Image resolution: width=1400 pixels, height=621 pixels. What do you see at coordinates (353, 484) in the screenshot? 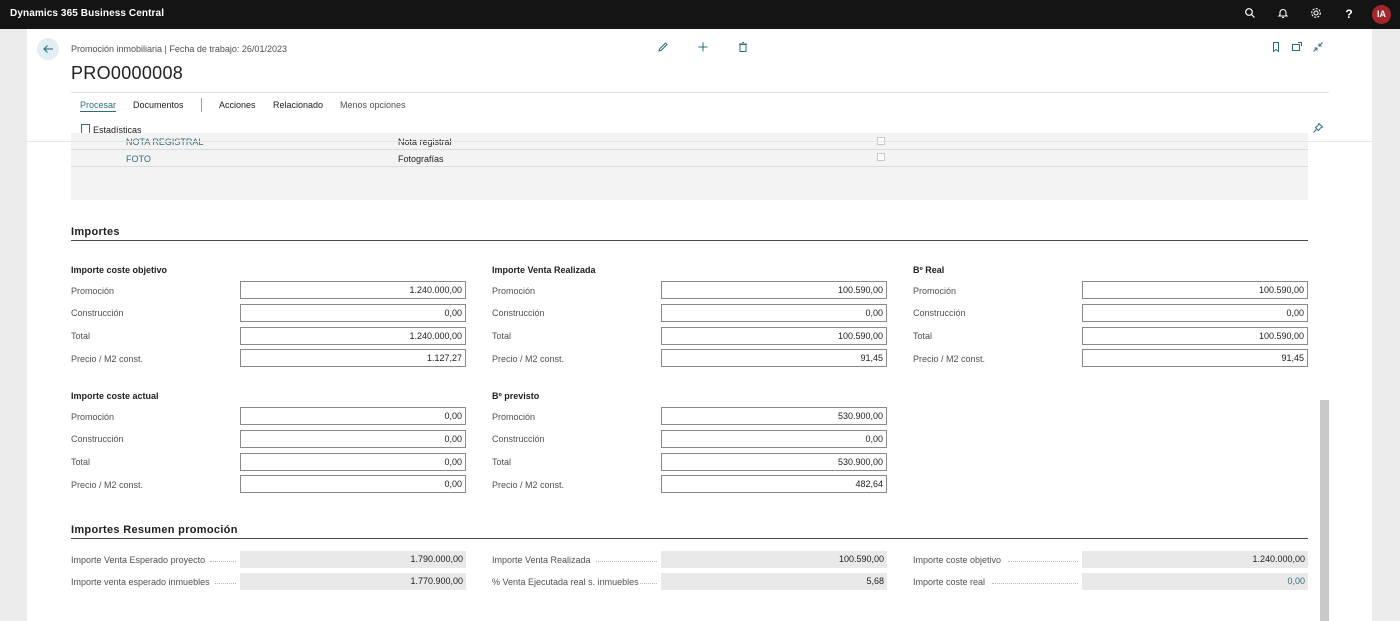
I see `coste-actual-precio-field: 0,00` at bounding box center [353, 484].